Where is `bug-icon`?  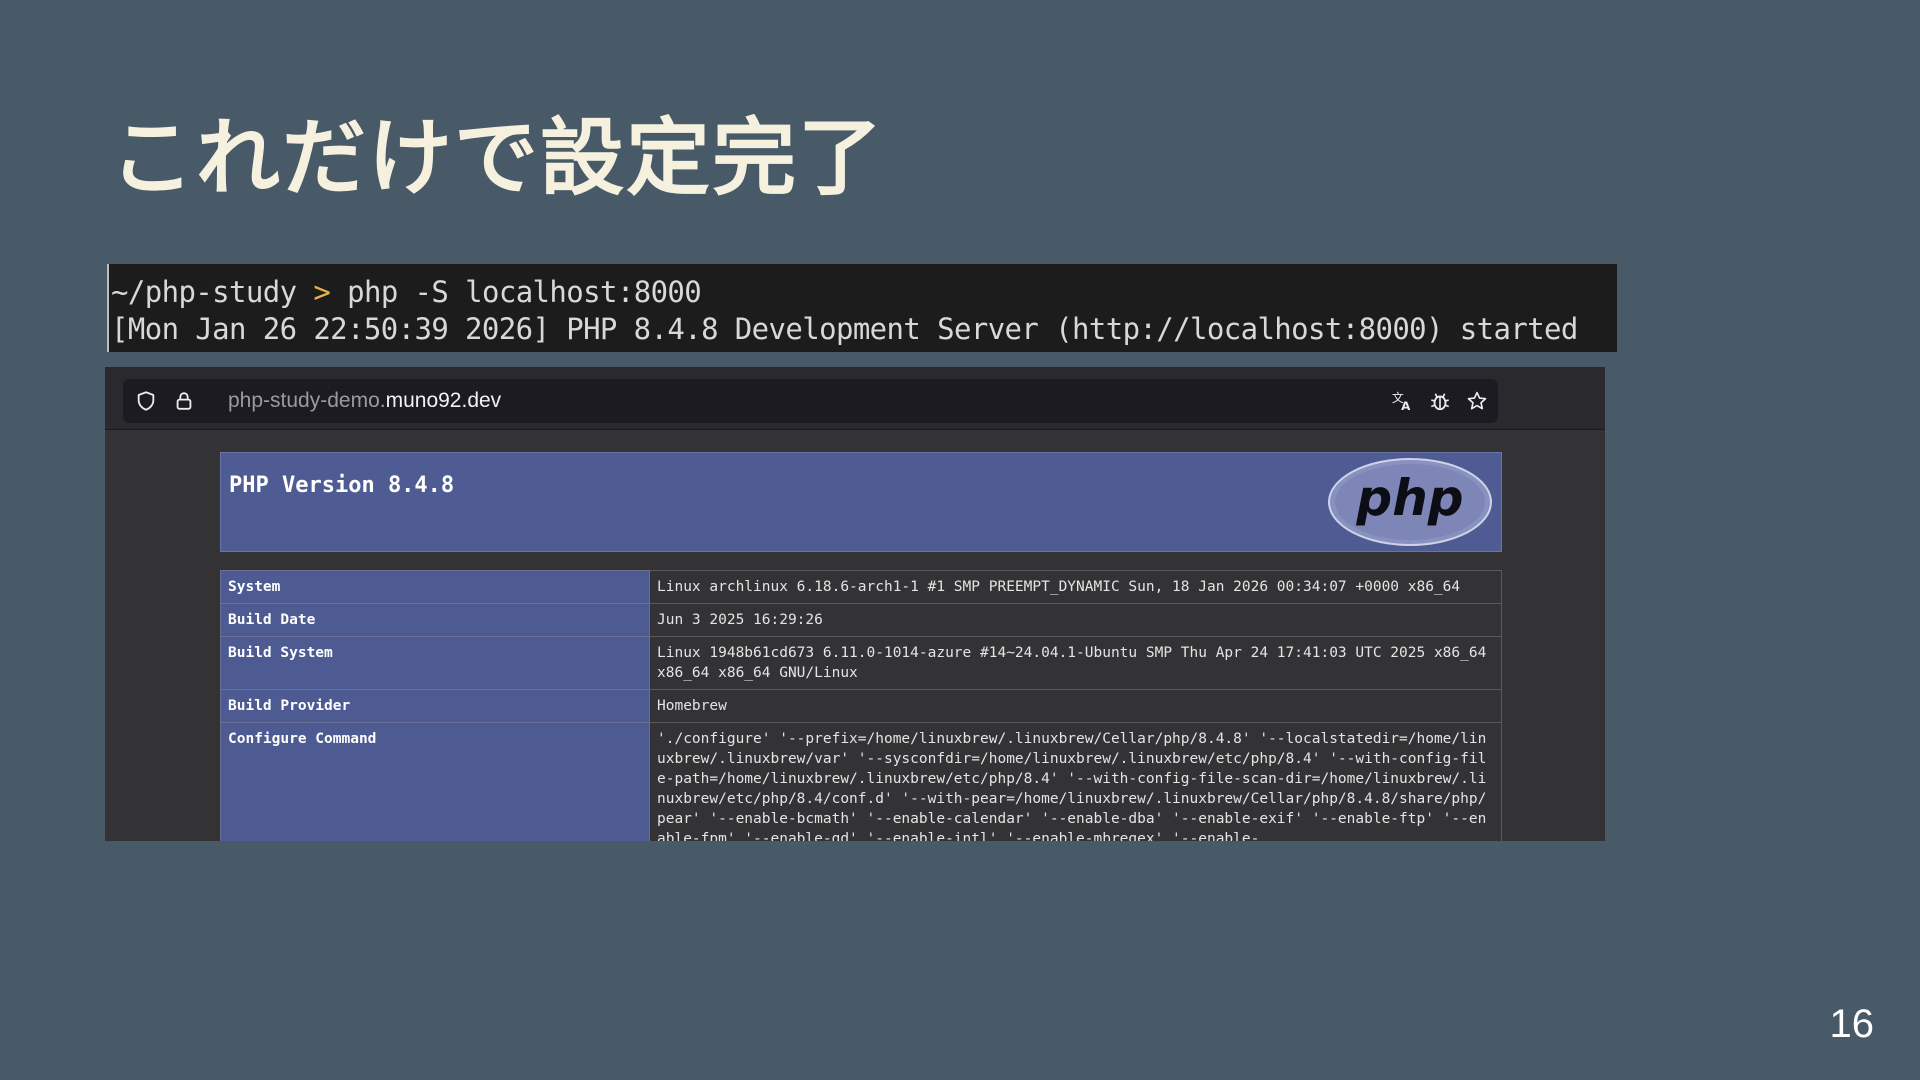
bug-icon is located at coordinates (1440, 401).